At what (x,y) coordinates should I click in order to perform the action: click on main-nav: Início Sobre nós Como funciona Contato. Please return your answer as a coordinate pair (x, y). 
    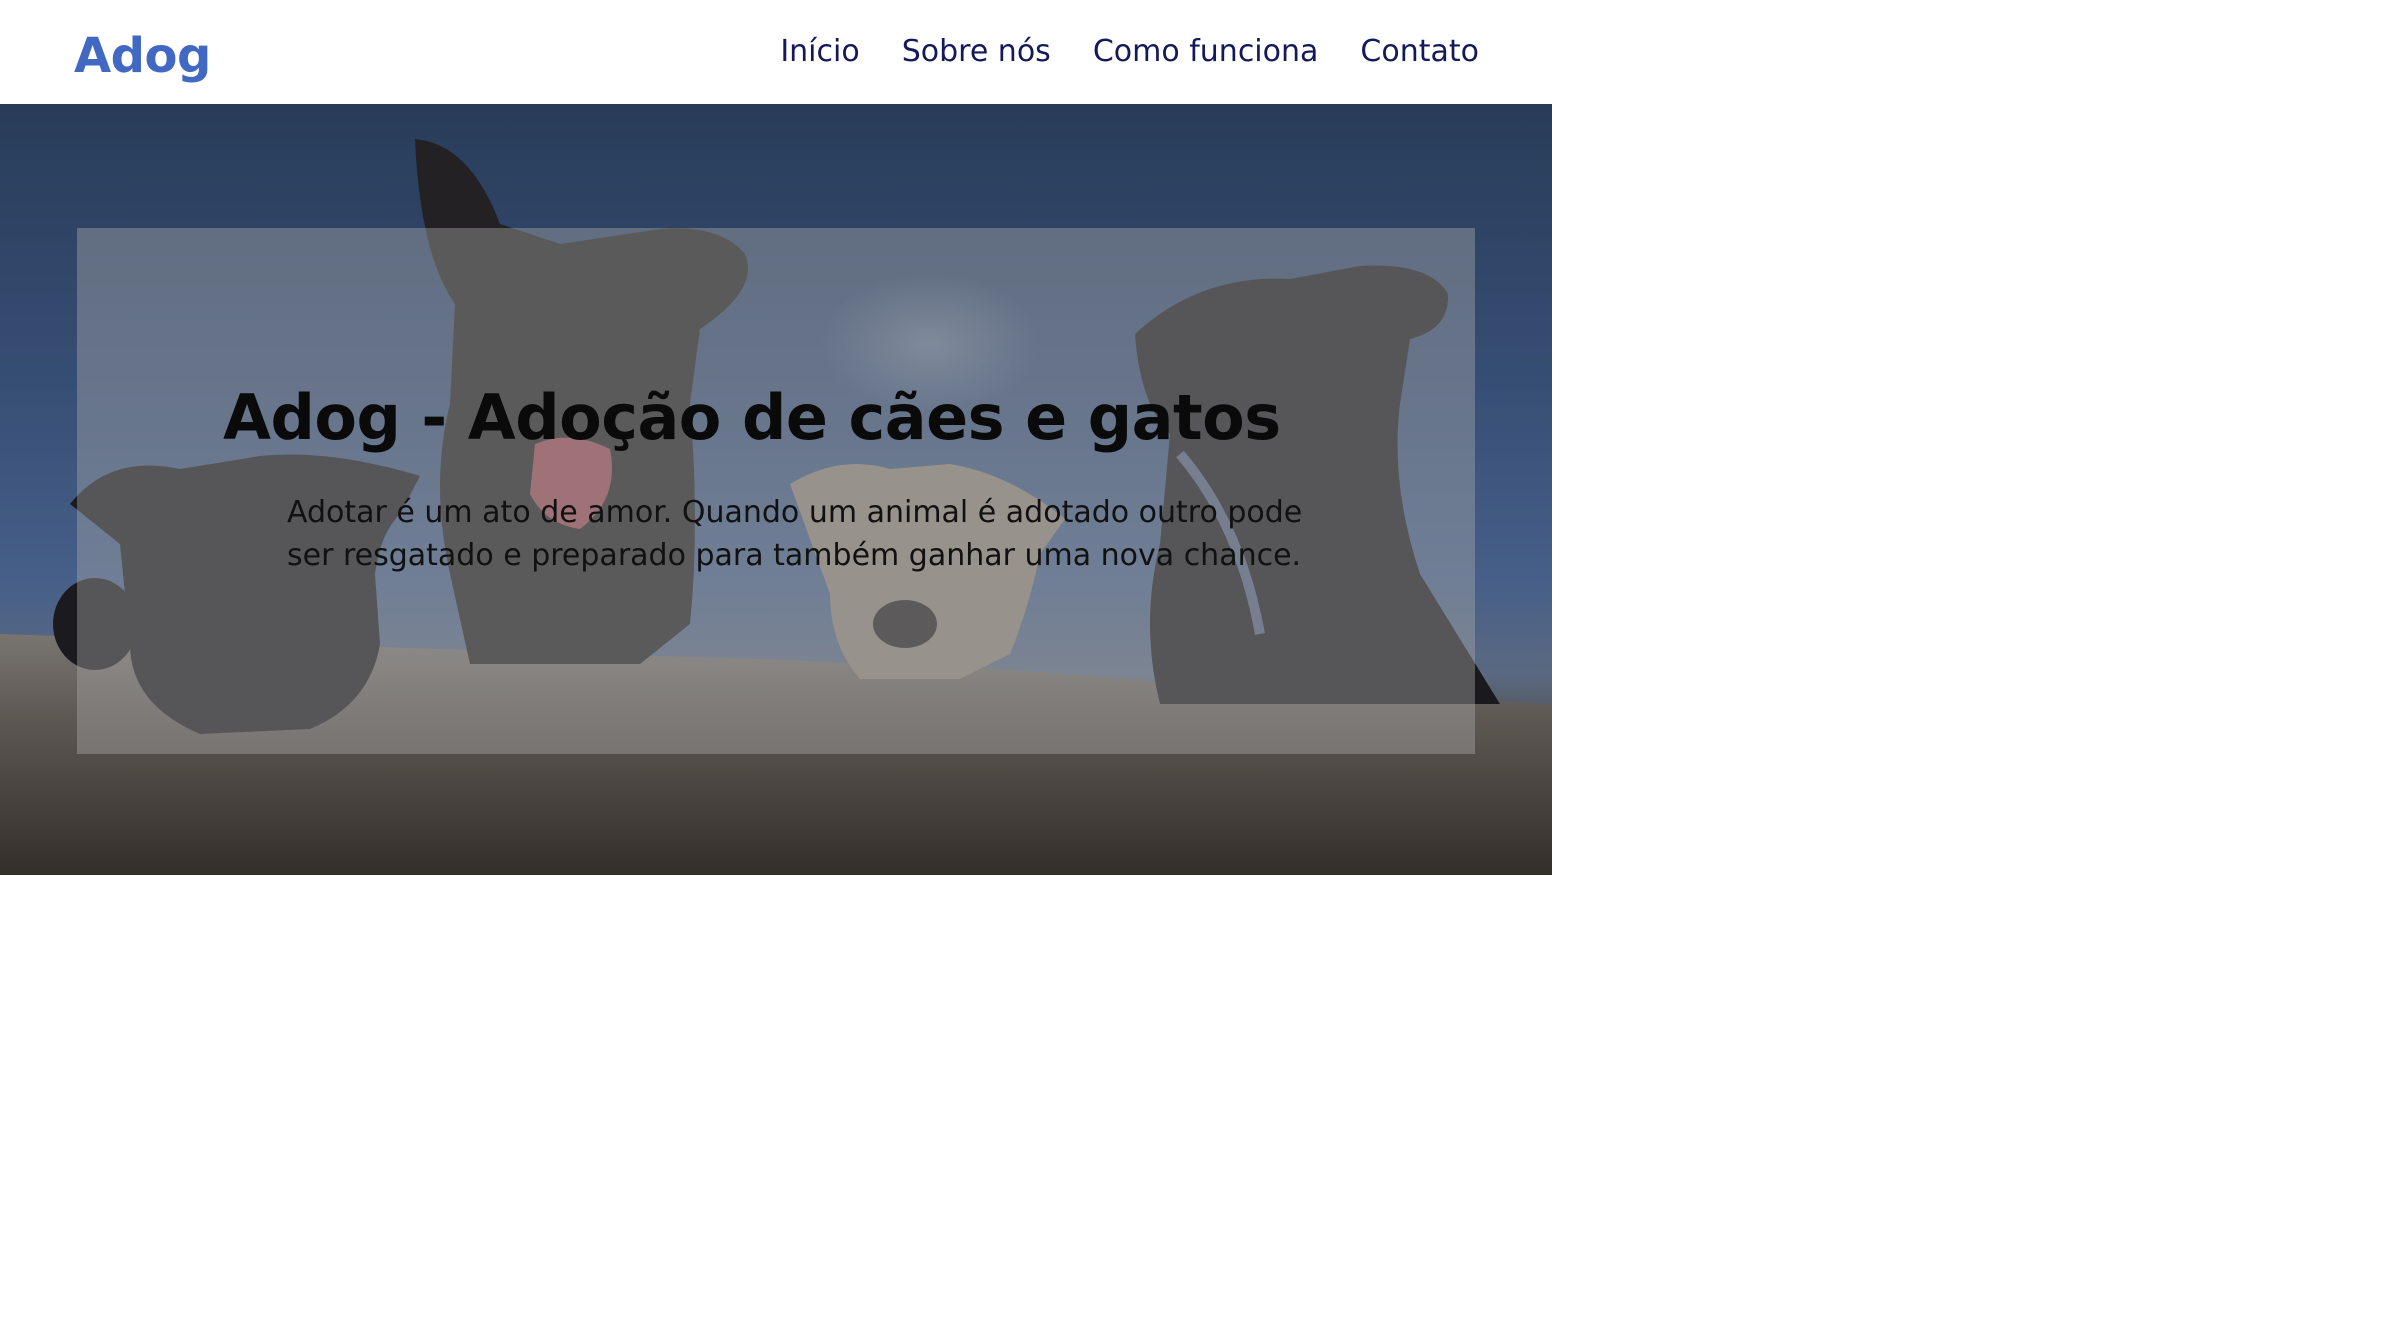
    Looking at the image, I should click on (1129, 52).